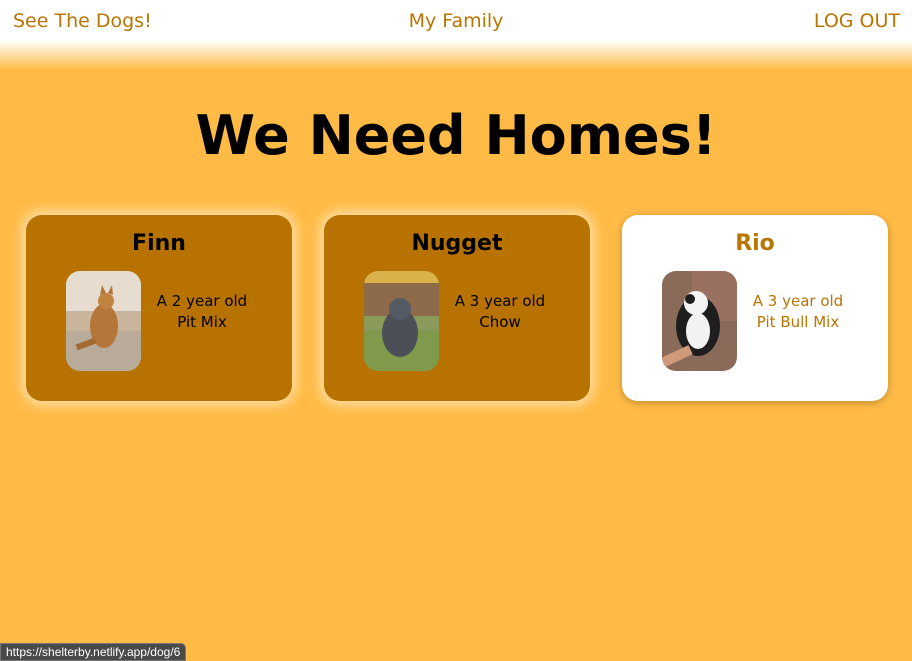 The height and width of the screenshot is (661, 912). What do you see at coordinates (798, 312) in the screenshot?
I see `dog-description: A 3 year old Pit Bull Mix` at bounding box center [798, 312].